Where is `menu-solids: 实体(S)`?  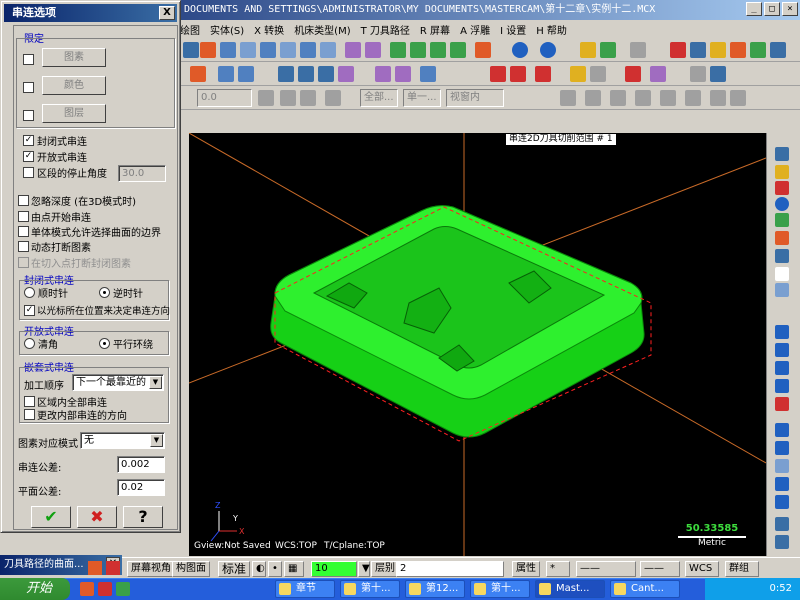 menu-solids: 实体(S) is located at coordinates (227, 29).